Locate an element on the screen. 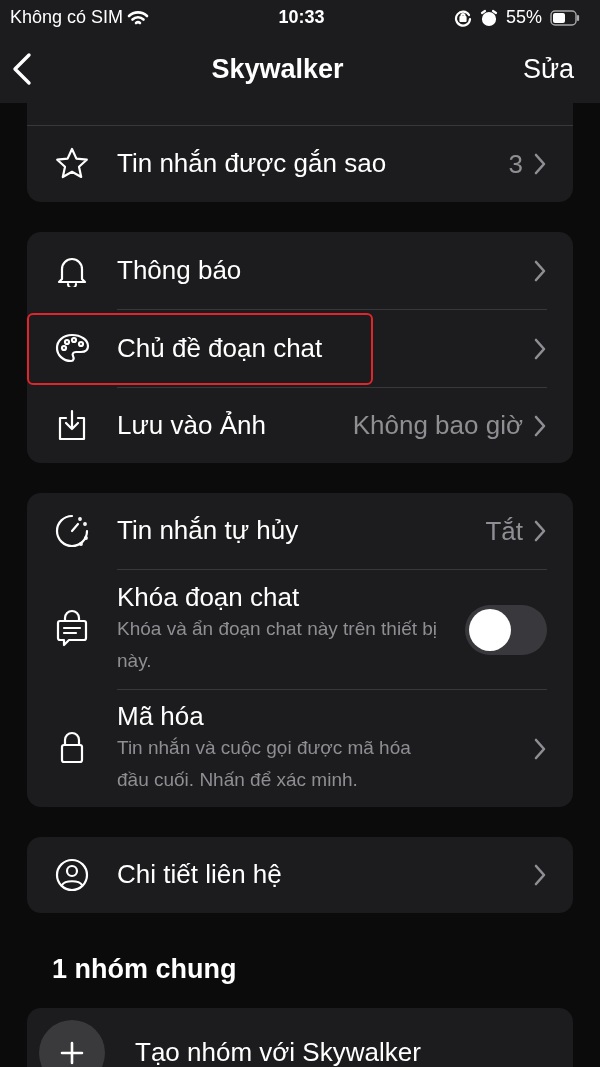 The width and height of the screenshot is (600, 1067). download-icon is located at coordinates (72, 425).